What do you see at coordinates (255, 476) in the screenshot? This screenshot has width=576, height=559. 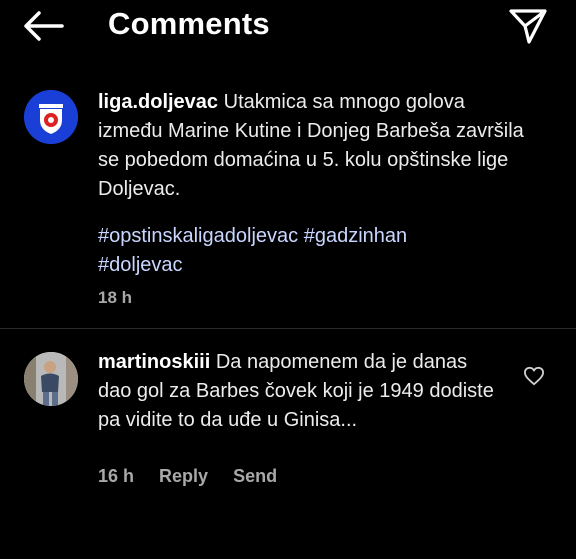 I see `send-button: Send` at bounding box center [255, 476].